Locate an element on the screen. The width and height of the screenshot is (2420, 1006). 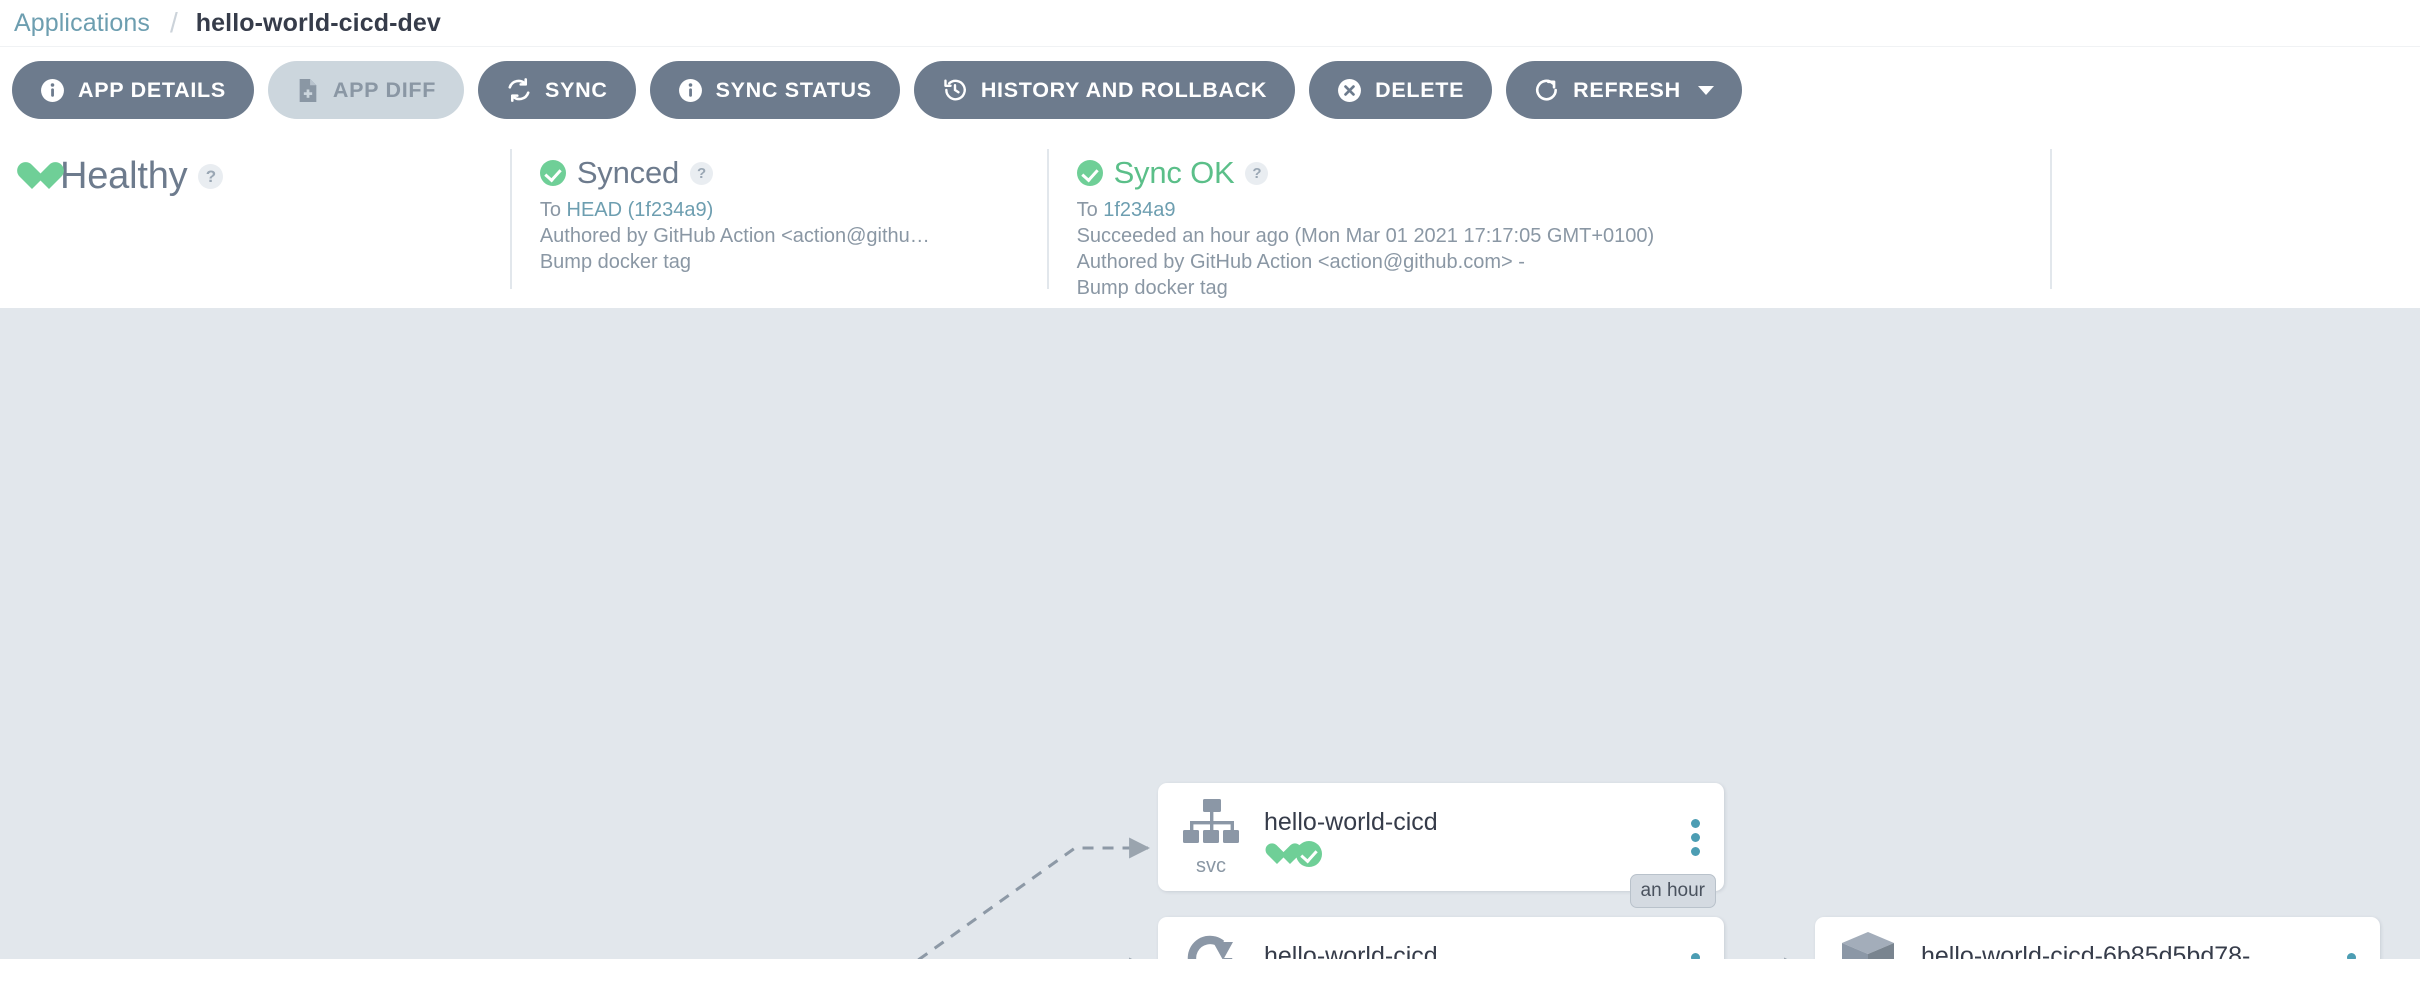
resource-node-svc-icon-wrap: svc is located at coordinates (1211, 837).